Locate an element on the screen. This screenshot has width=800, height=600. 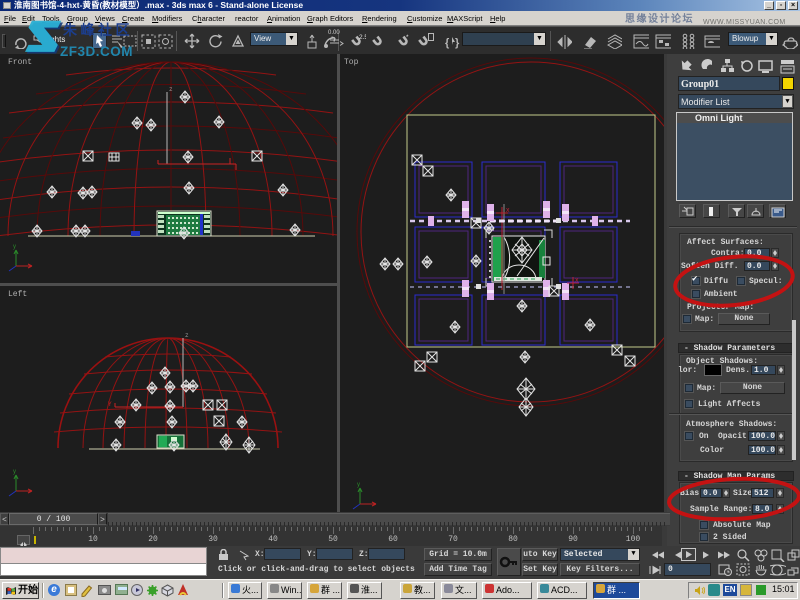
svg-text: Front is located at coordinates (20, 62).